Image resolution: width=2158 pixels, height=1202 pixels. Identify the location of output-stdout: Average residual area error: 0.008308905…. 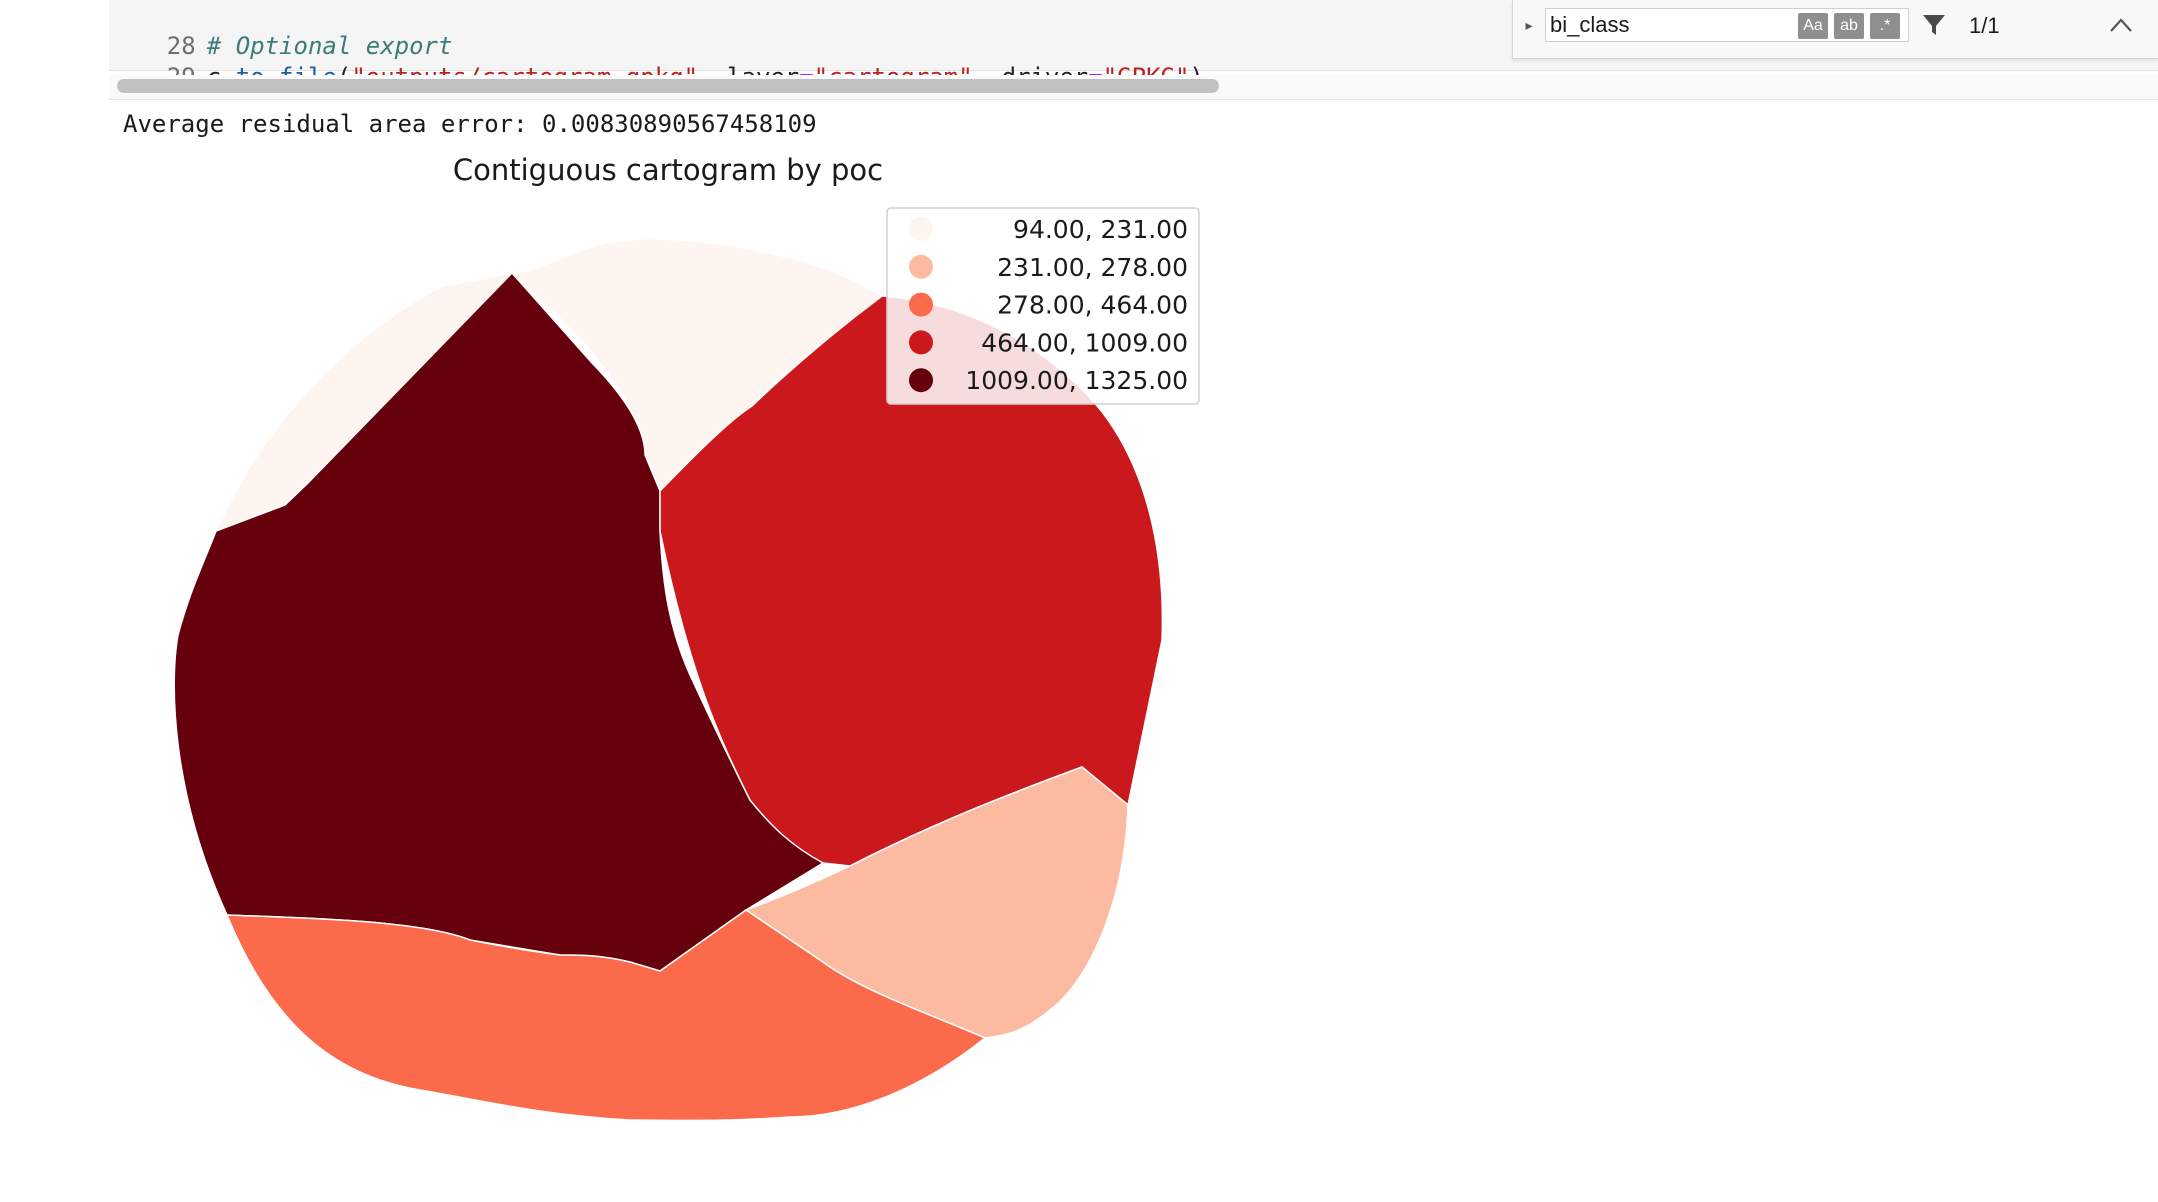
(470, 124).